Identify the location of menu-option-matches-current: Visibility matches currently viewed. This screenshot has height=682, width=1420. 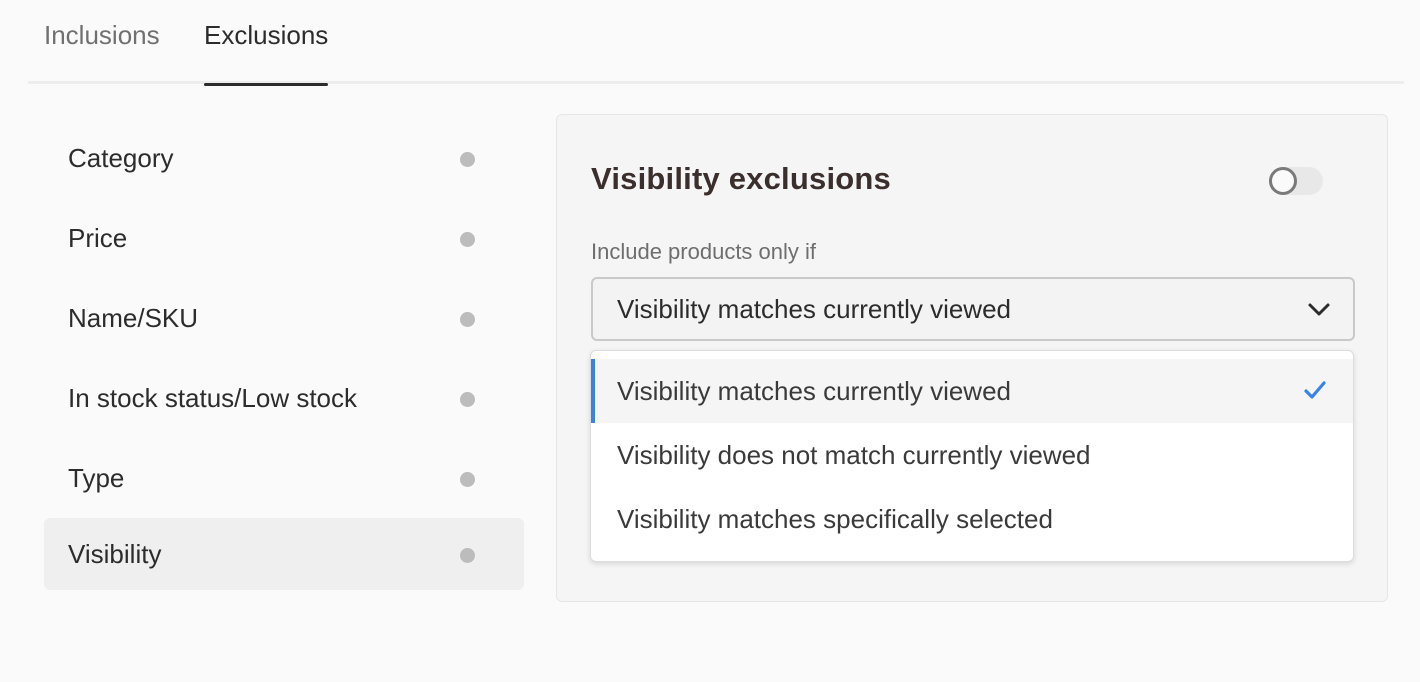
(972, 391).